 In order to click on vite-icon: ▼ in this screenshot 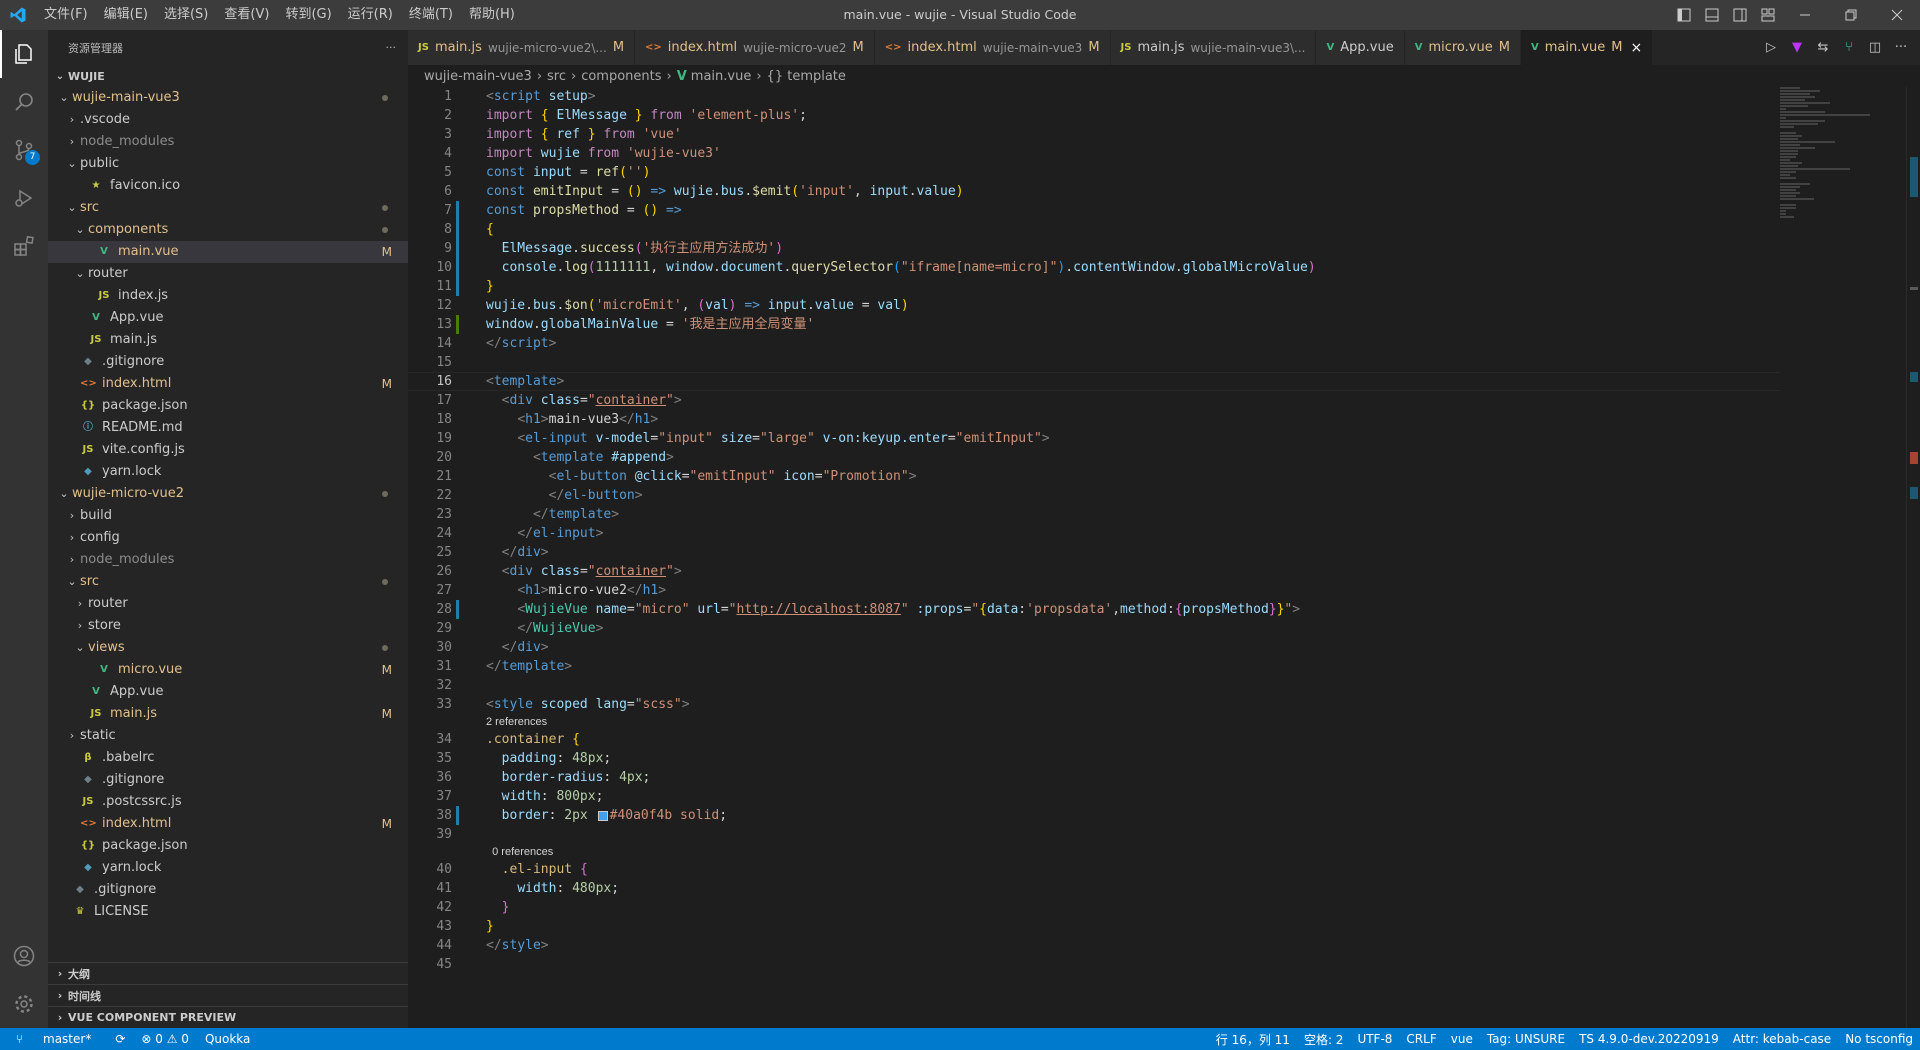, I will do `click(1797, 47)`.